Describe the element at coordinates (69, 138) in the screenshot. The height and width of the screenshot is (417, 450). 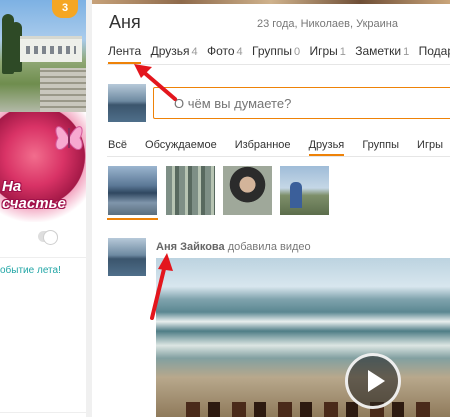
I see `butterfly-icon` at that location.